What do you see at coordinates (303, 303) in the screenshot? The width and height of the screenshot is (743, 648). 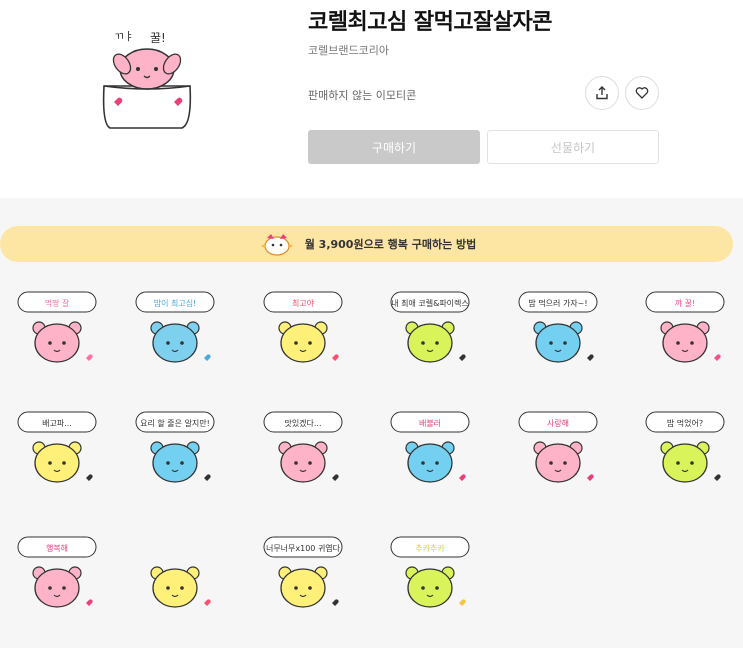 I see `sticker-caption: 최고야` at bounding box center [303, 303].